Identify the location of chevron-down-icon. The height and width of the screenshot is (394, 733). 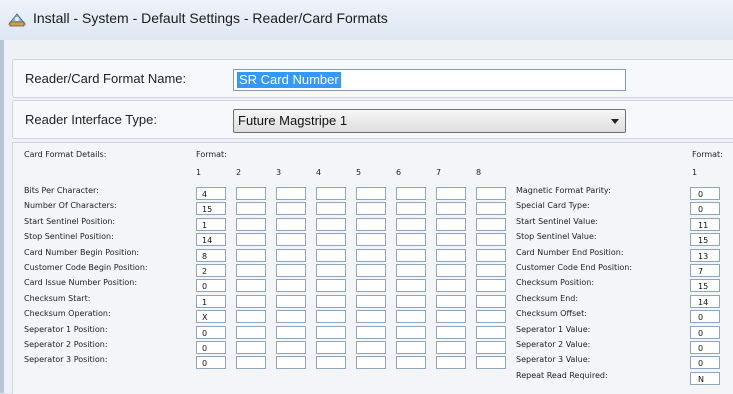
(615, 121).